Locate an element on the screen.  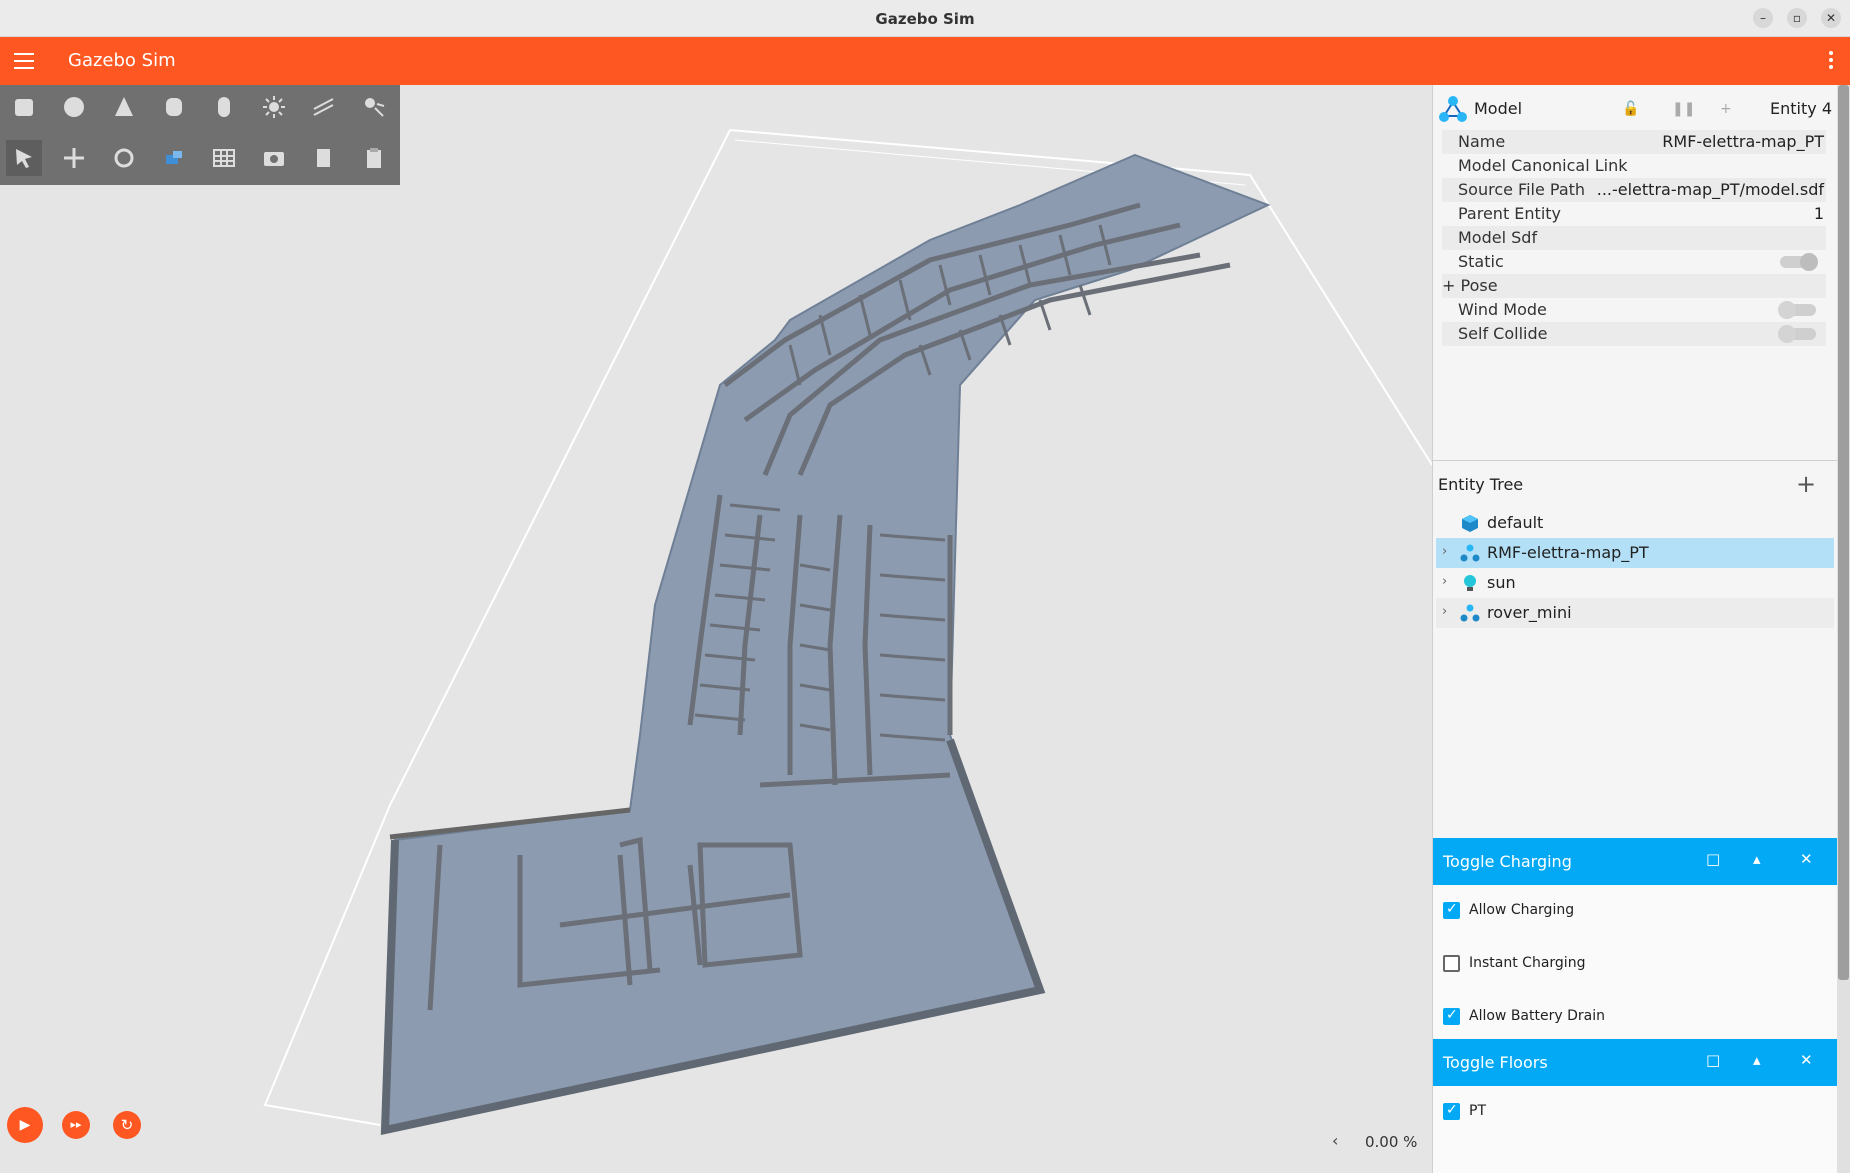
prop-key: + Pose is located at coordinates (1470, 285).